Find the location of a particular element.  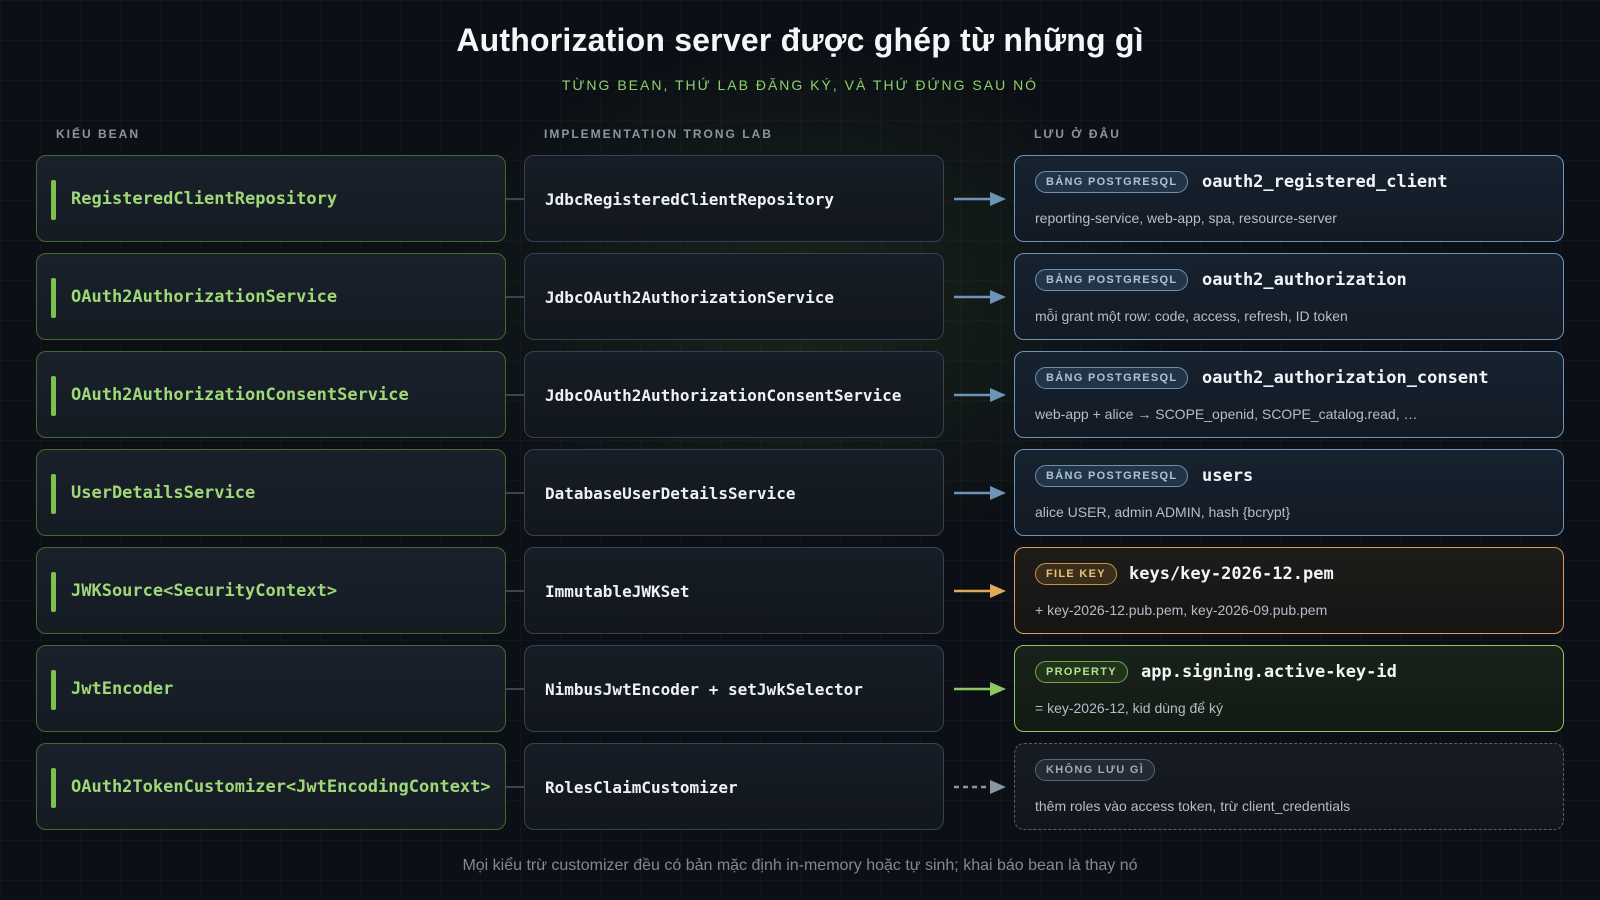

implementation-card: JdbcRegisteredClientRepository is located at coordinates (734, 198).